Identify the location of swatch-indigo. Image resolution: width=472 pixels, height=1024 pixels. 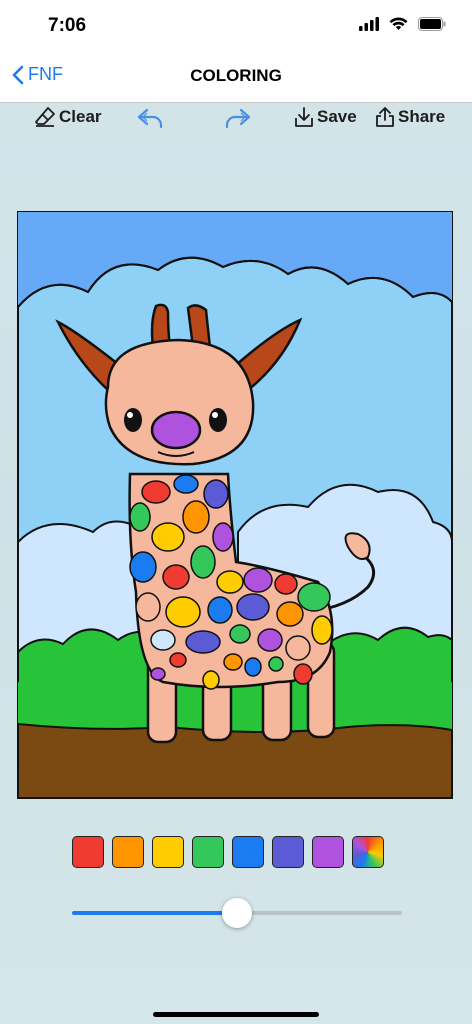
(288, 852).